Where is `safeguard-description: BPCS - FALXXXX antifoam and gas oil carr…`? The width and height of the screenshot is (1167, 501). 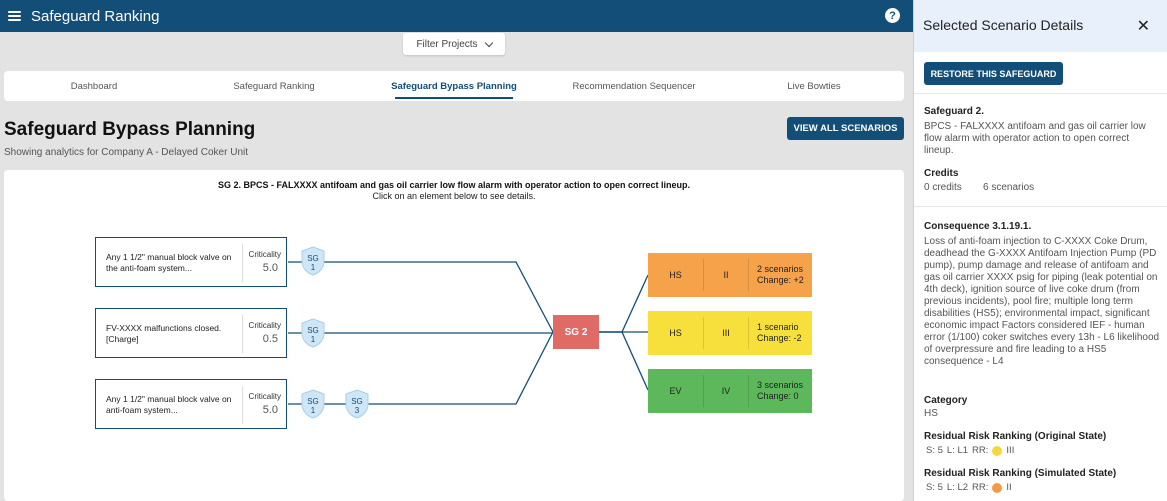 safeguard-description: BPCS - FALXXXX antifoam and gas oil carr… is located at coordinates (1035, 138).